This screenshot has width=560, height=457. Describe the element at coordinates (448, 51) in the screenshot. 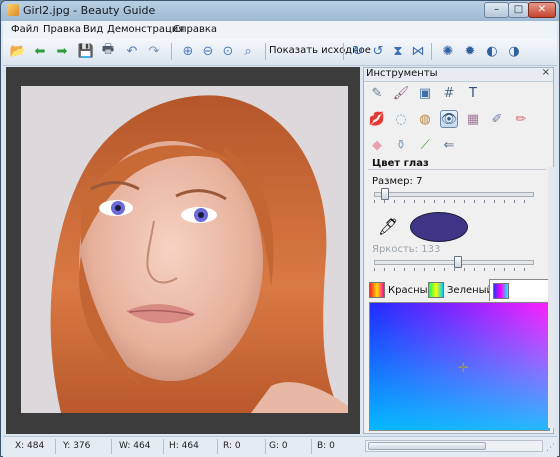

I see `brightness-icon: ✺` at that location.